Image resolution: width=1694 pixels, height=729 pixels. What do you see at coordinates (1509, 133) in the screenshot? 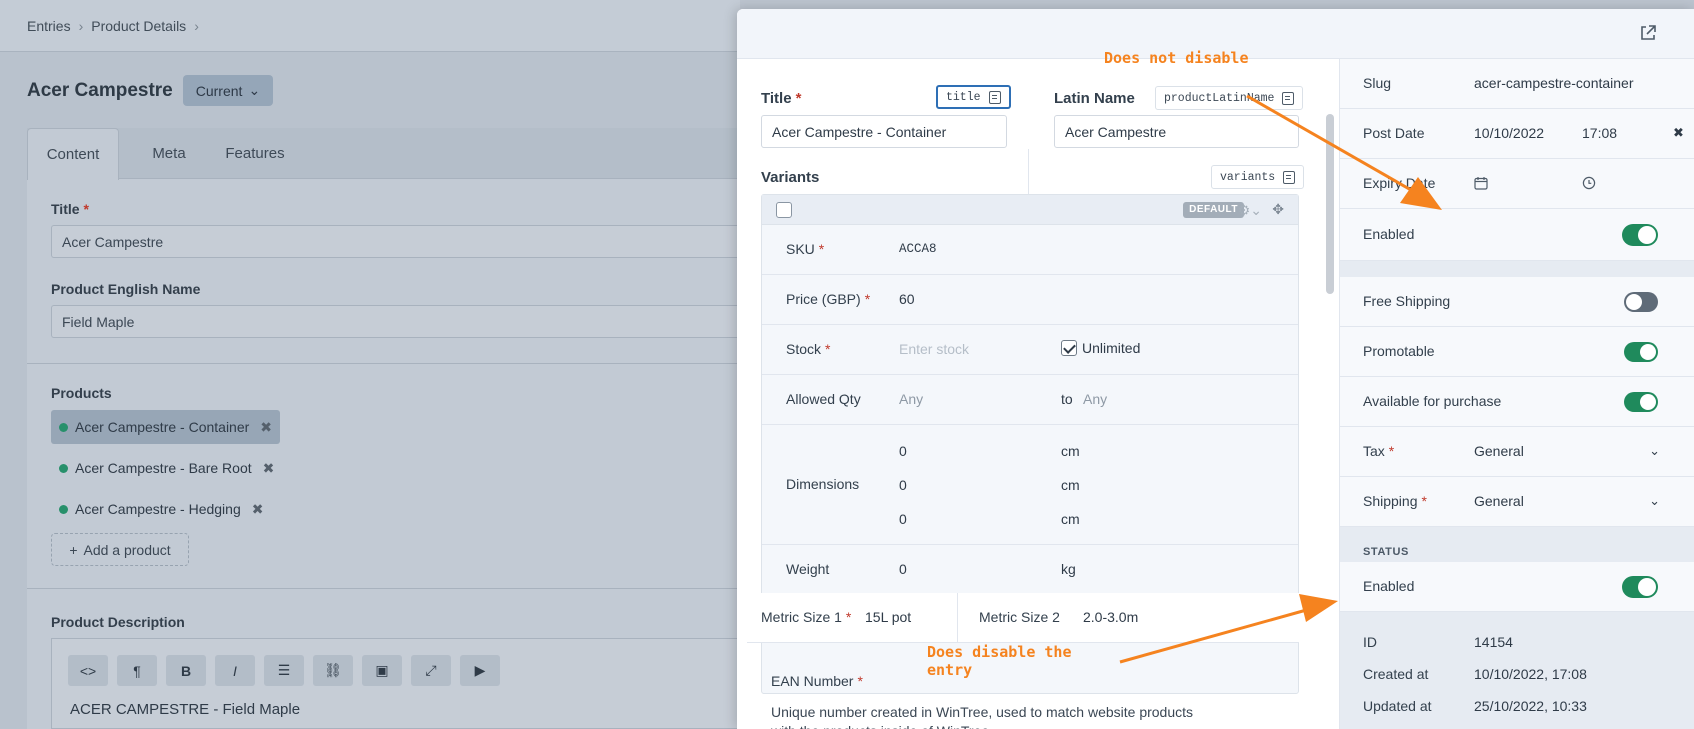
I see `post-date-input: 10/10/2022` at bounding box center [1509, 133].